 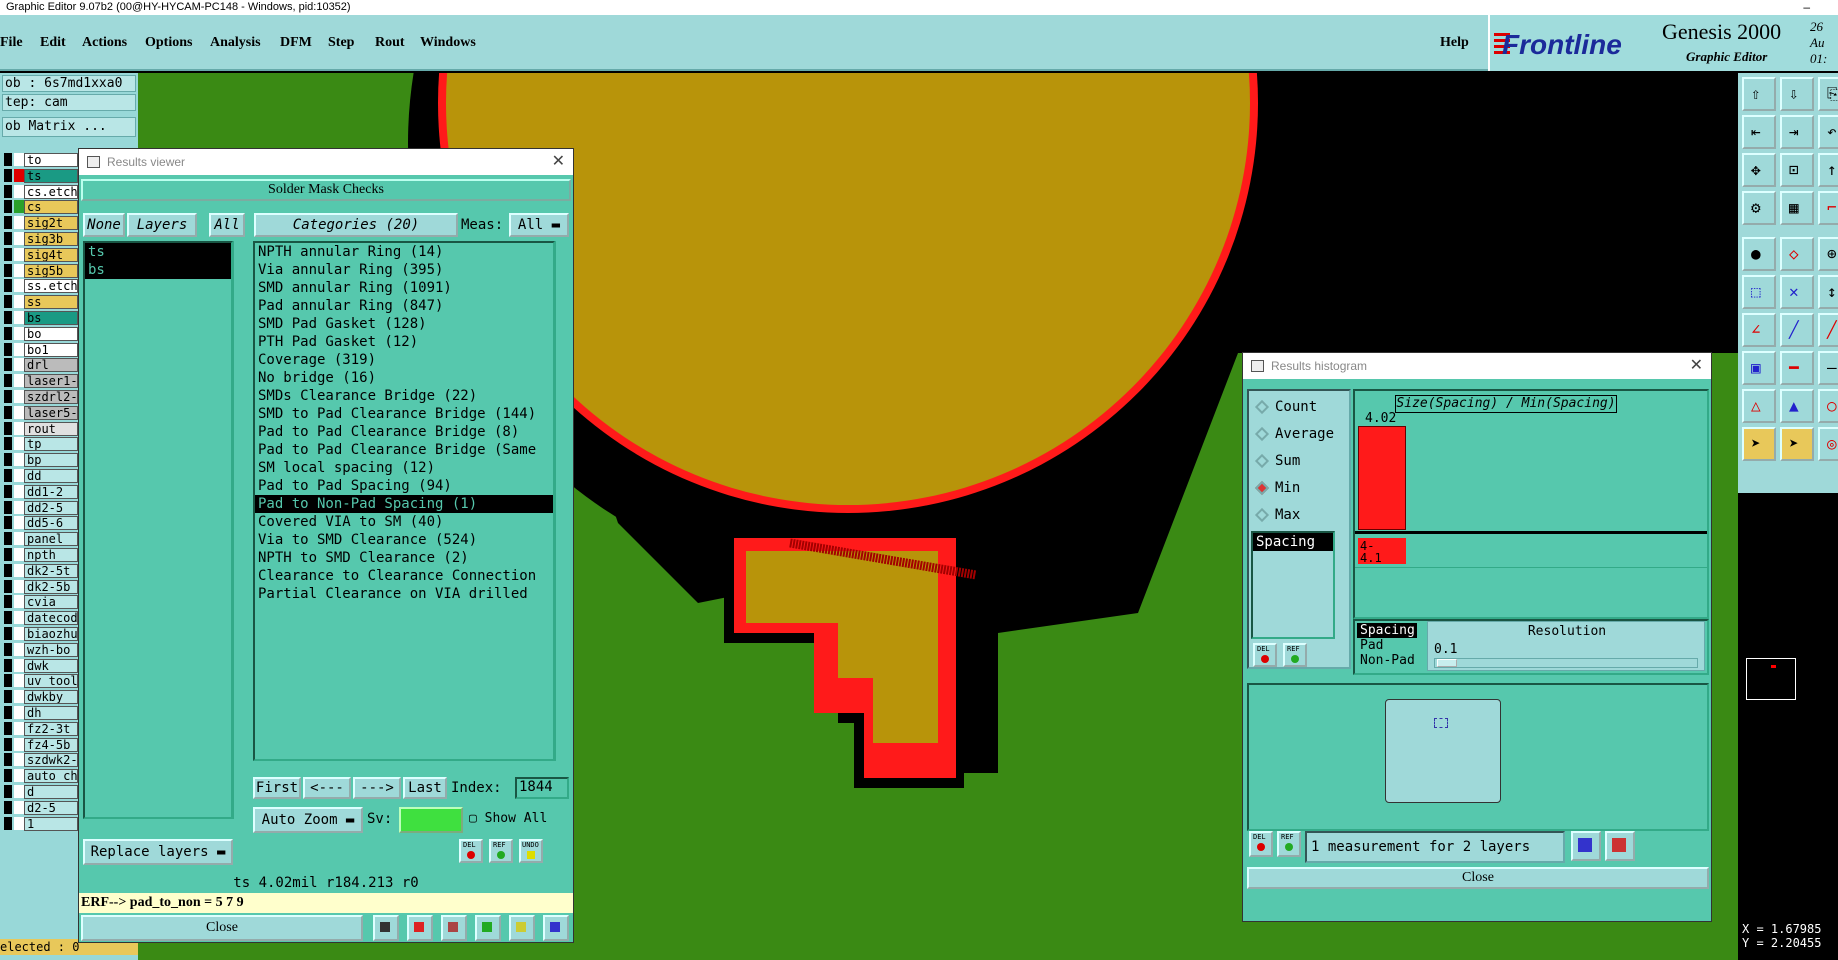 What do you see at coordinates (51, 665) in the screenshot?
I see `layer-item: dwk` at bounding box center [51, 665].